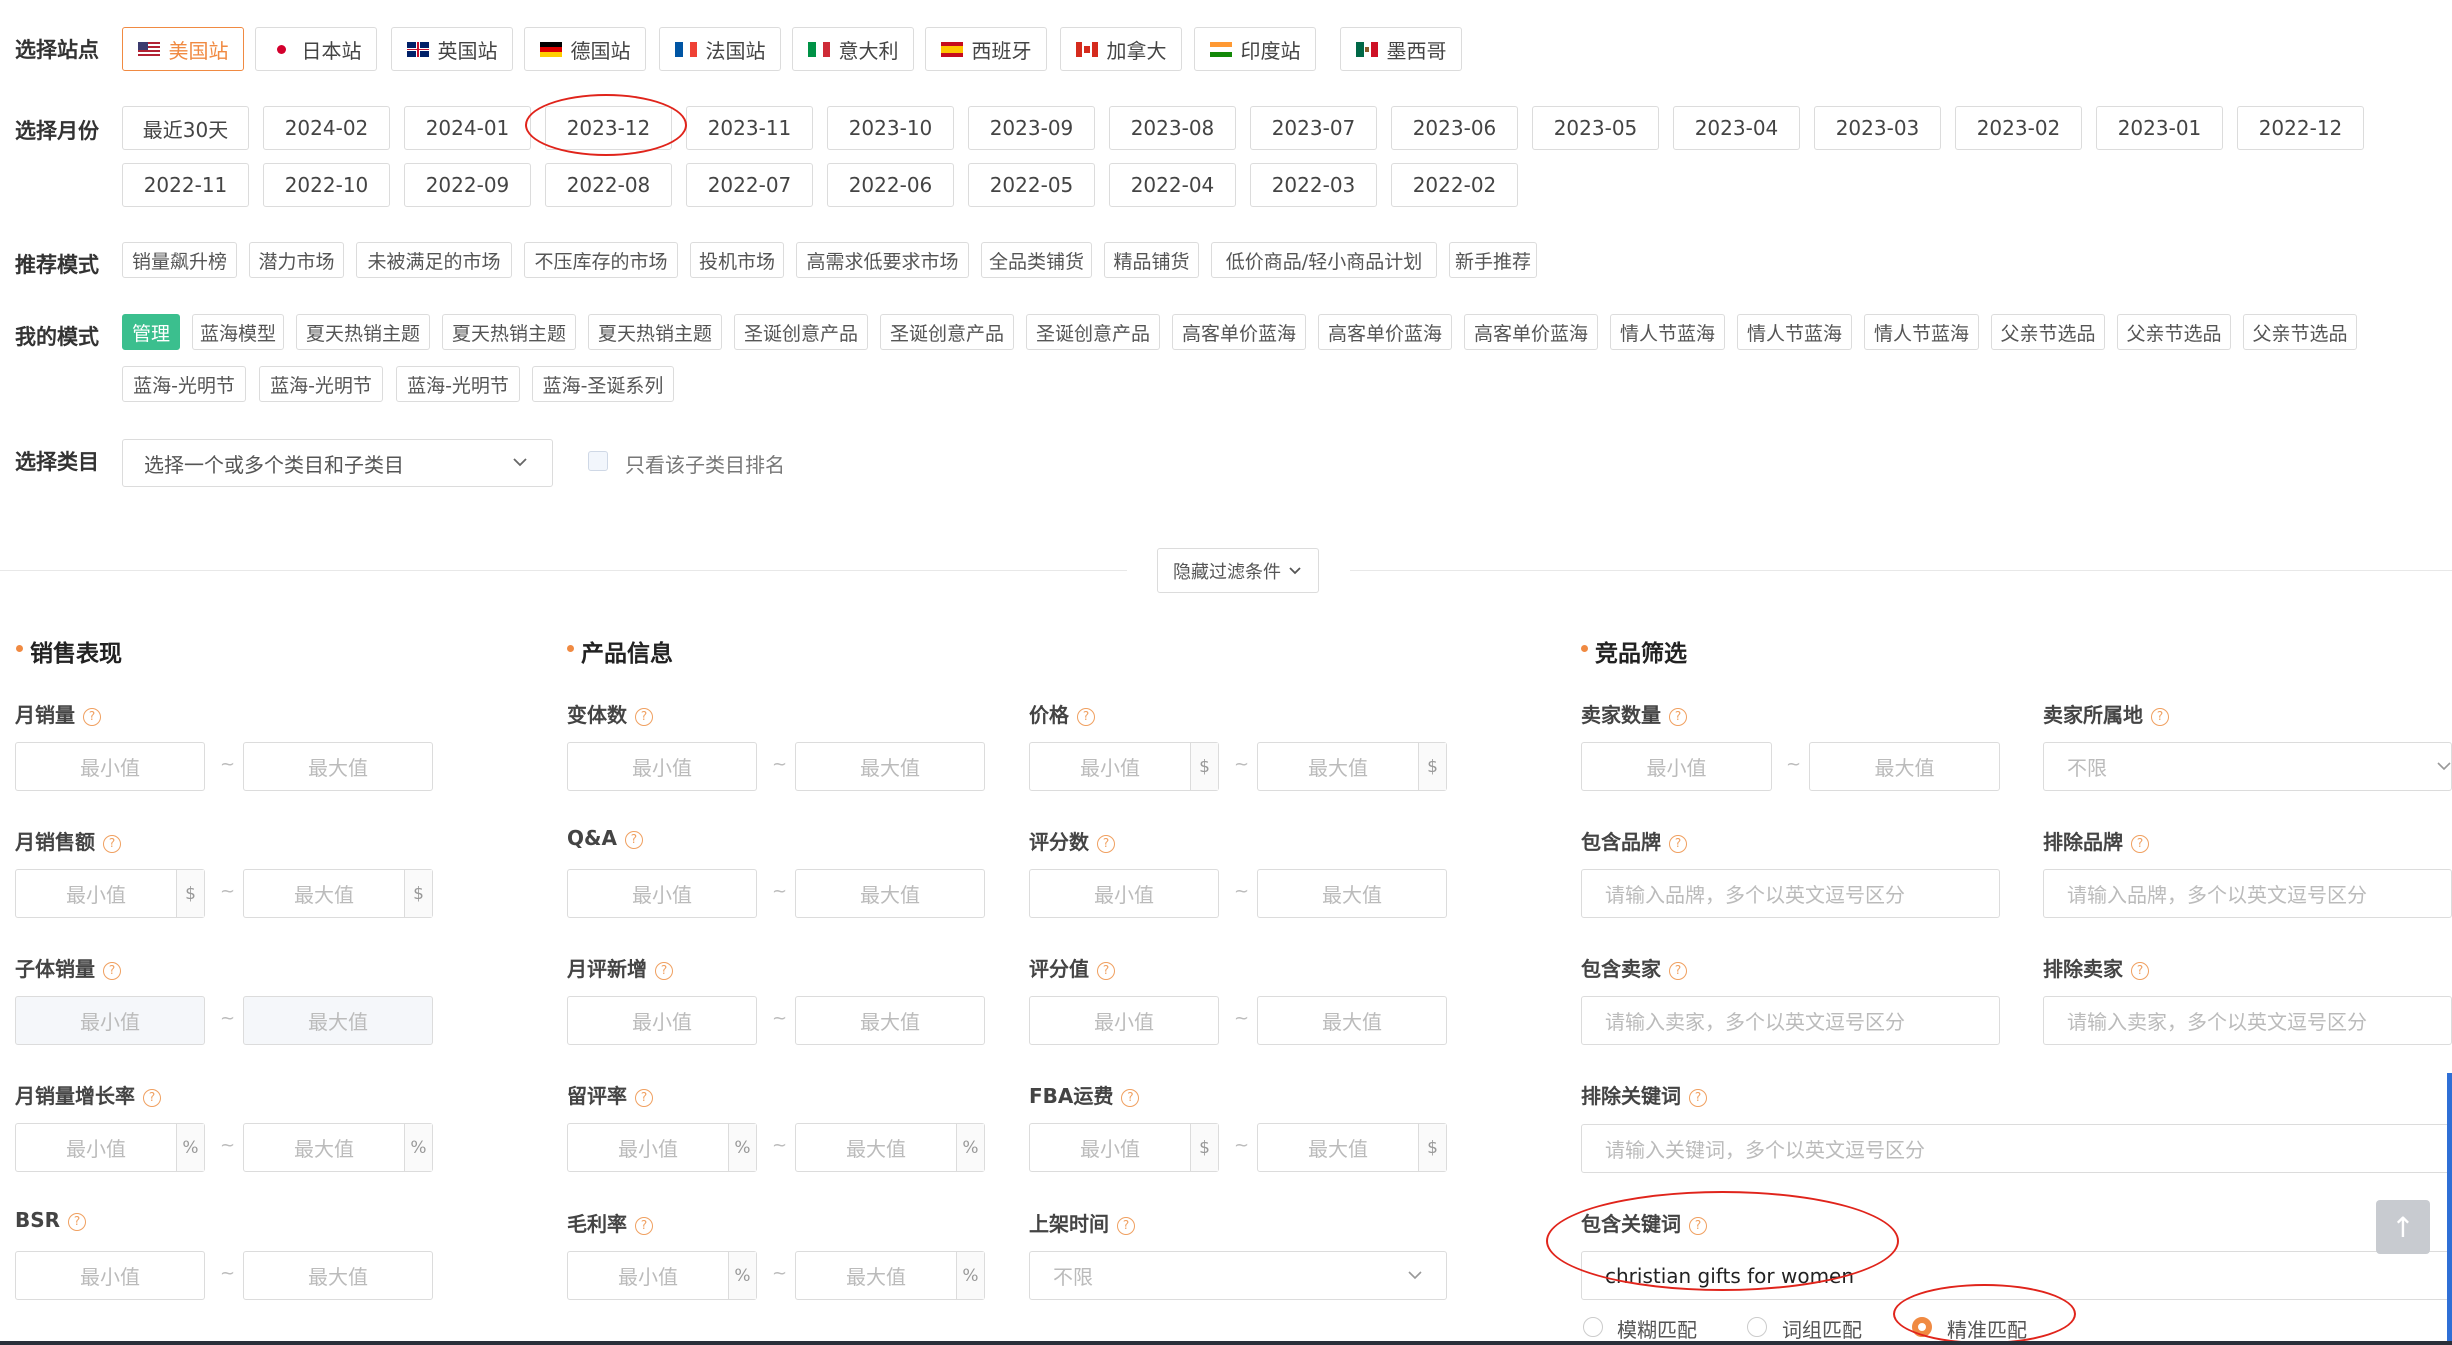 The width and height of the screenshot is (2452, 1345). Describe the element at coordinates (2016, 1275) in the screenshot. I see `include-keyword-input: christian gifts for women` at that location.